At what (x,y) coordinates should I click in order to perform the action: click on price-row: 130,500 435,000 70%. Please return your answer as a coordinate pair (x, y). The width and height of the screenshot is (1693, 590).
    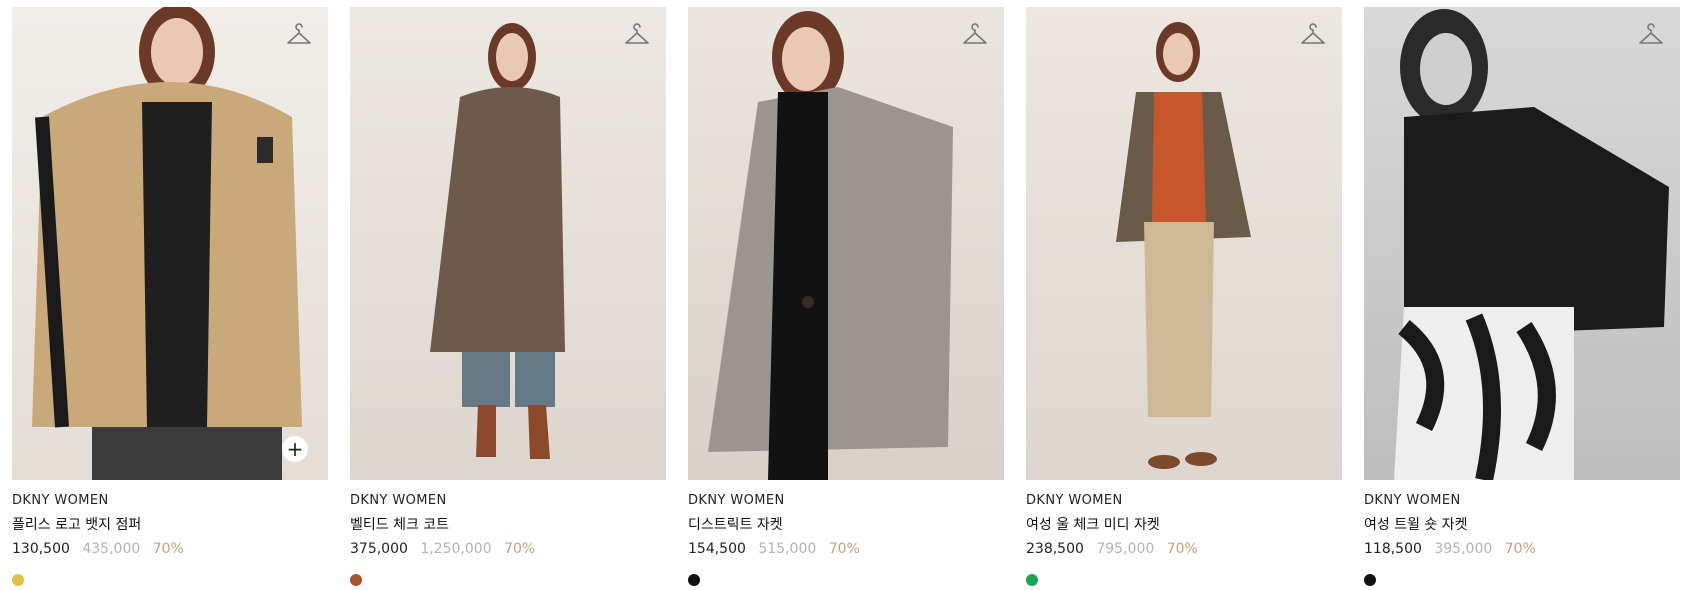
    Looking at the image, I should click on (170, 549).